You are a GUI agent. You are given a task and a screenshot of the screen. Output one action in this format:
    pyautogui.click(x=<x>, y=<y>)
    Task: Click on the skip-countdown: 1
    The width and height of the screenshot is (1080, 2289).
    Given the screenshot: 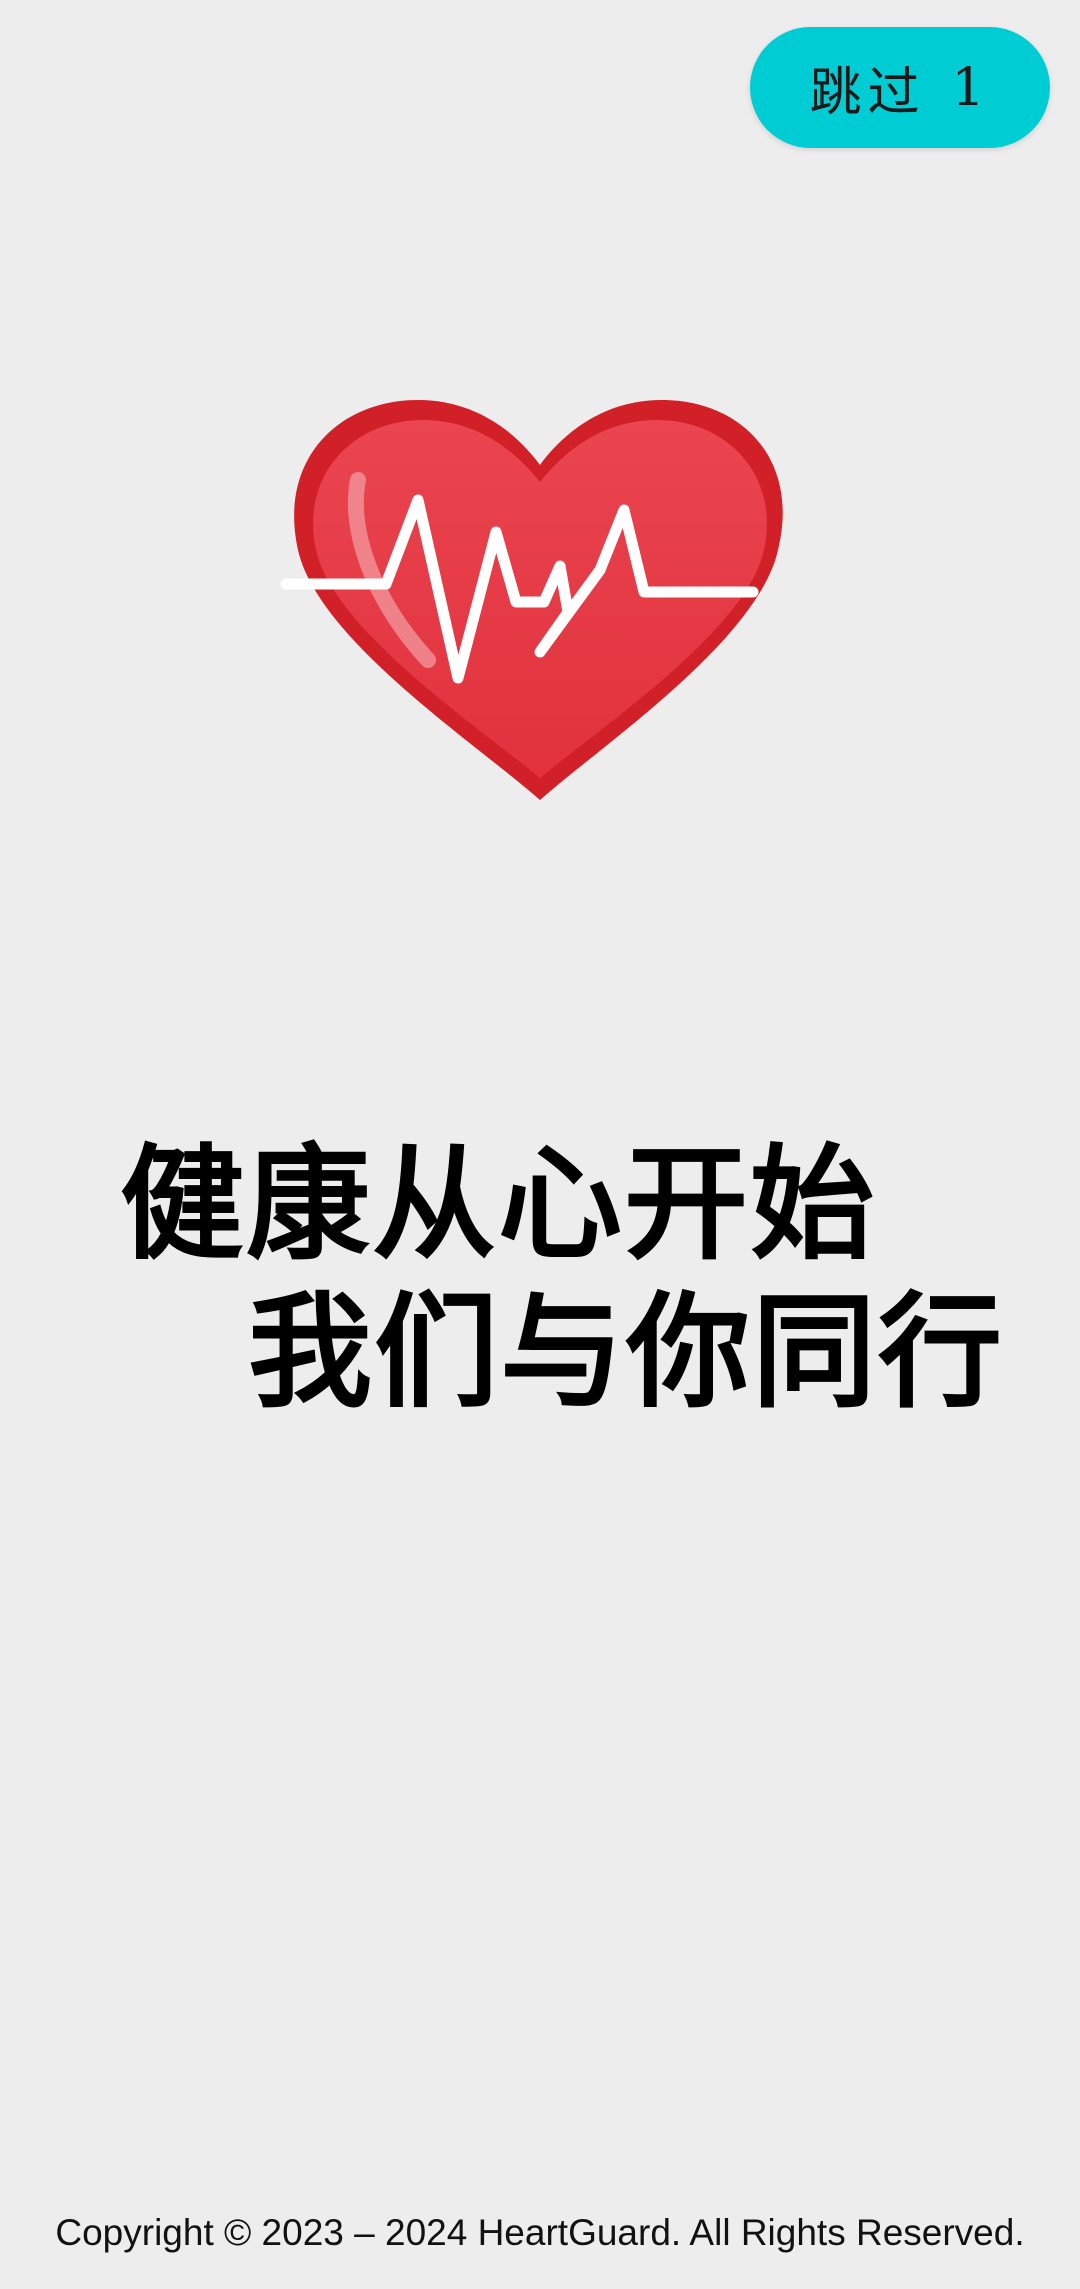 What is the action you would take?
    pyautogui.click(x=971, y=87)
    